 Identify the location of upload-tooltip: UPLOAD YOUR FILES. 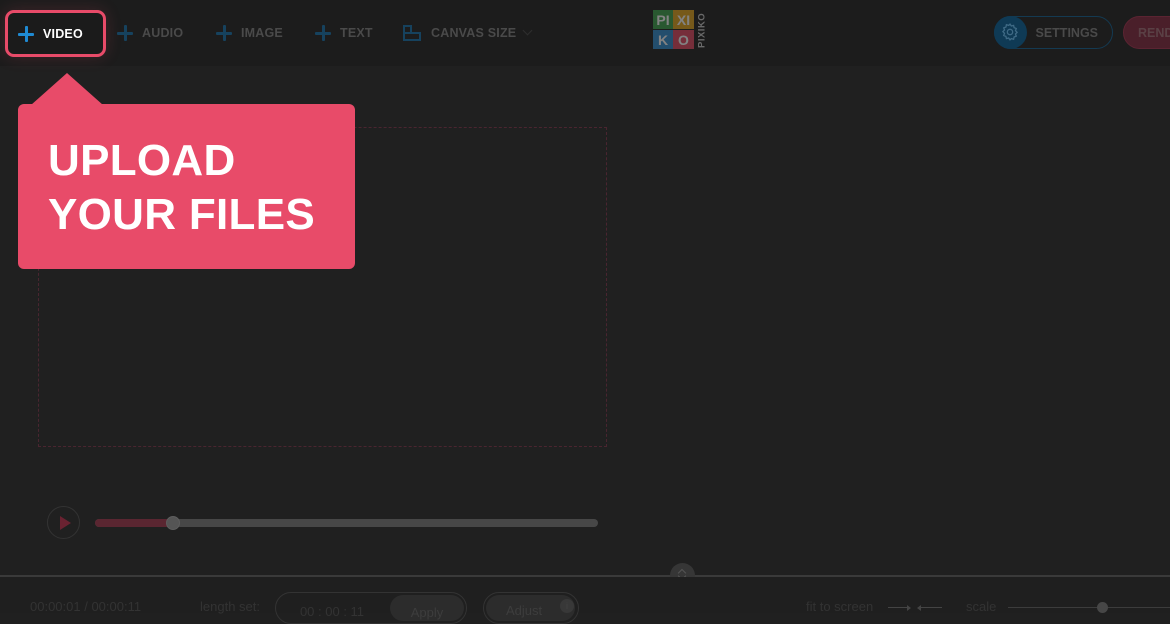
(186, 186).